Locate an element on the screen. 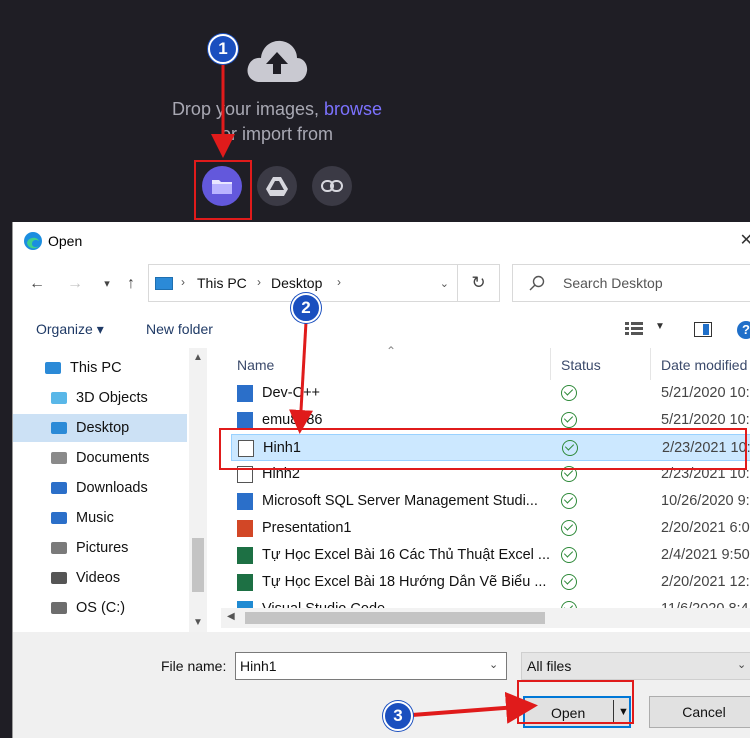 This screenshot has width=750, height=738. file-date-modified: 2/20/2021 12: is located at coordinates (705, 582).